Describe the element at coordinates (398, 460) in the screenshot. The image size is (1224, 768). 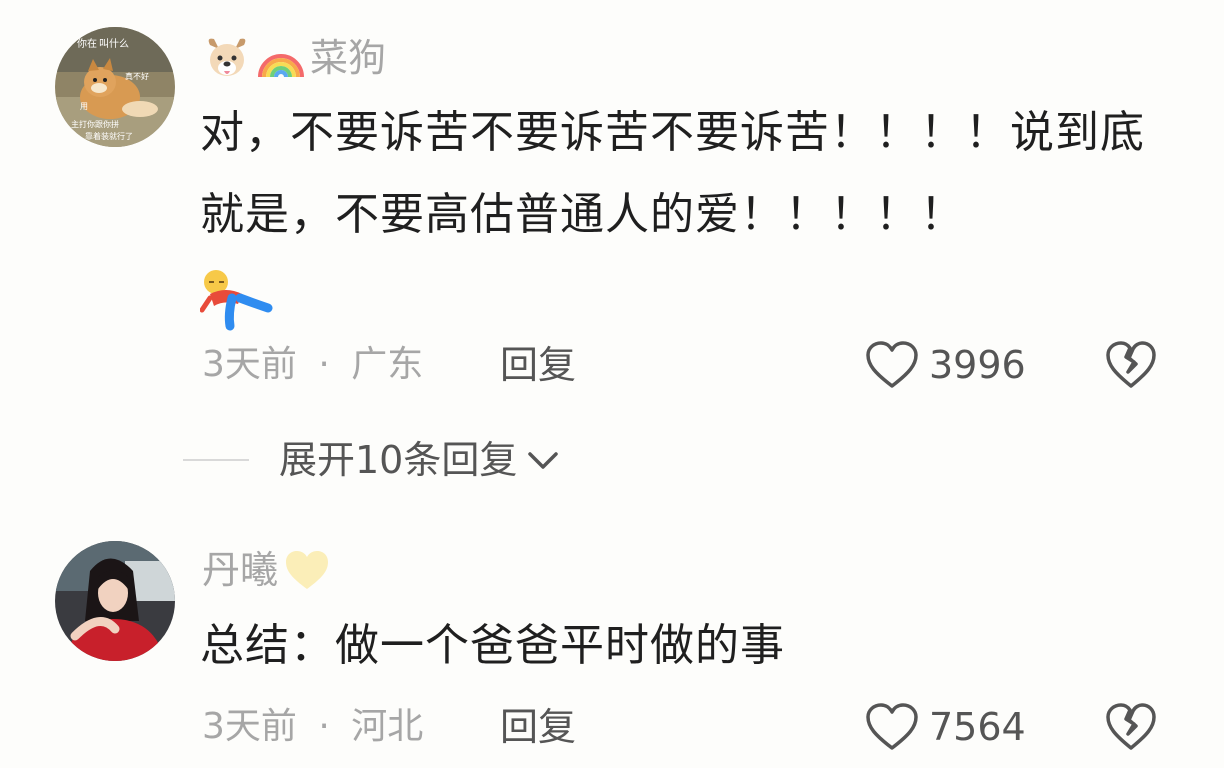
I see `expand-replies-label: 展开10条回复` at that location.